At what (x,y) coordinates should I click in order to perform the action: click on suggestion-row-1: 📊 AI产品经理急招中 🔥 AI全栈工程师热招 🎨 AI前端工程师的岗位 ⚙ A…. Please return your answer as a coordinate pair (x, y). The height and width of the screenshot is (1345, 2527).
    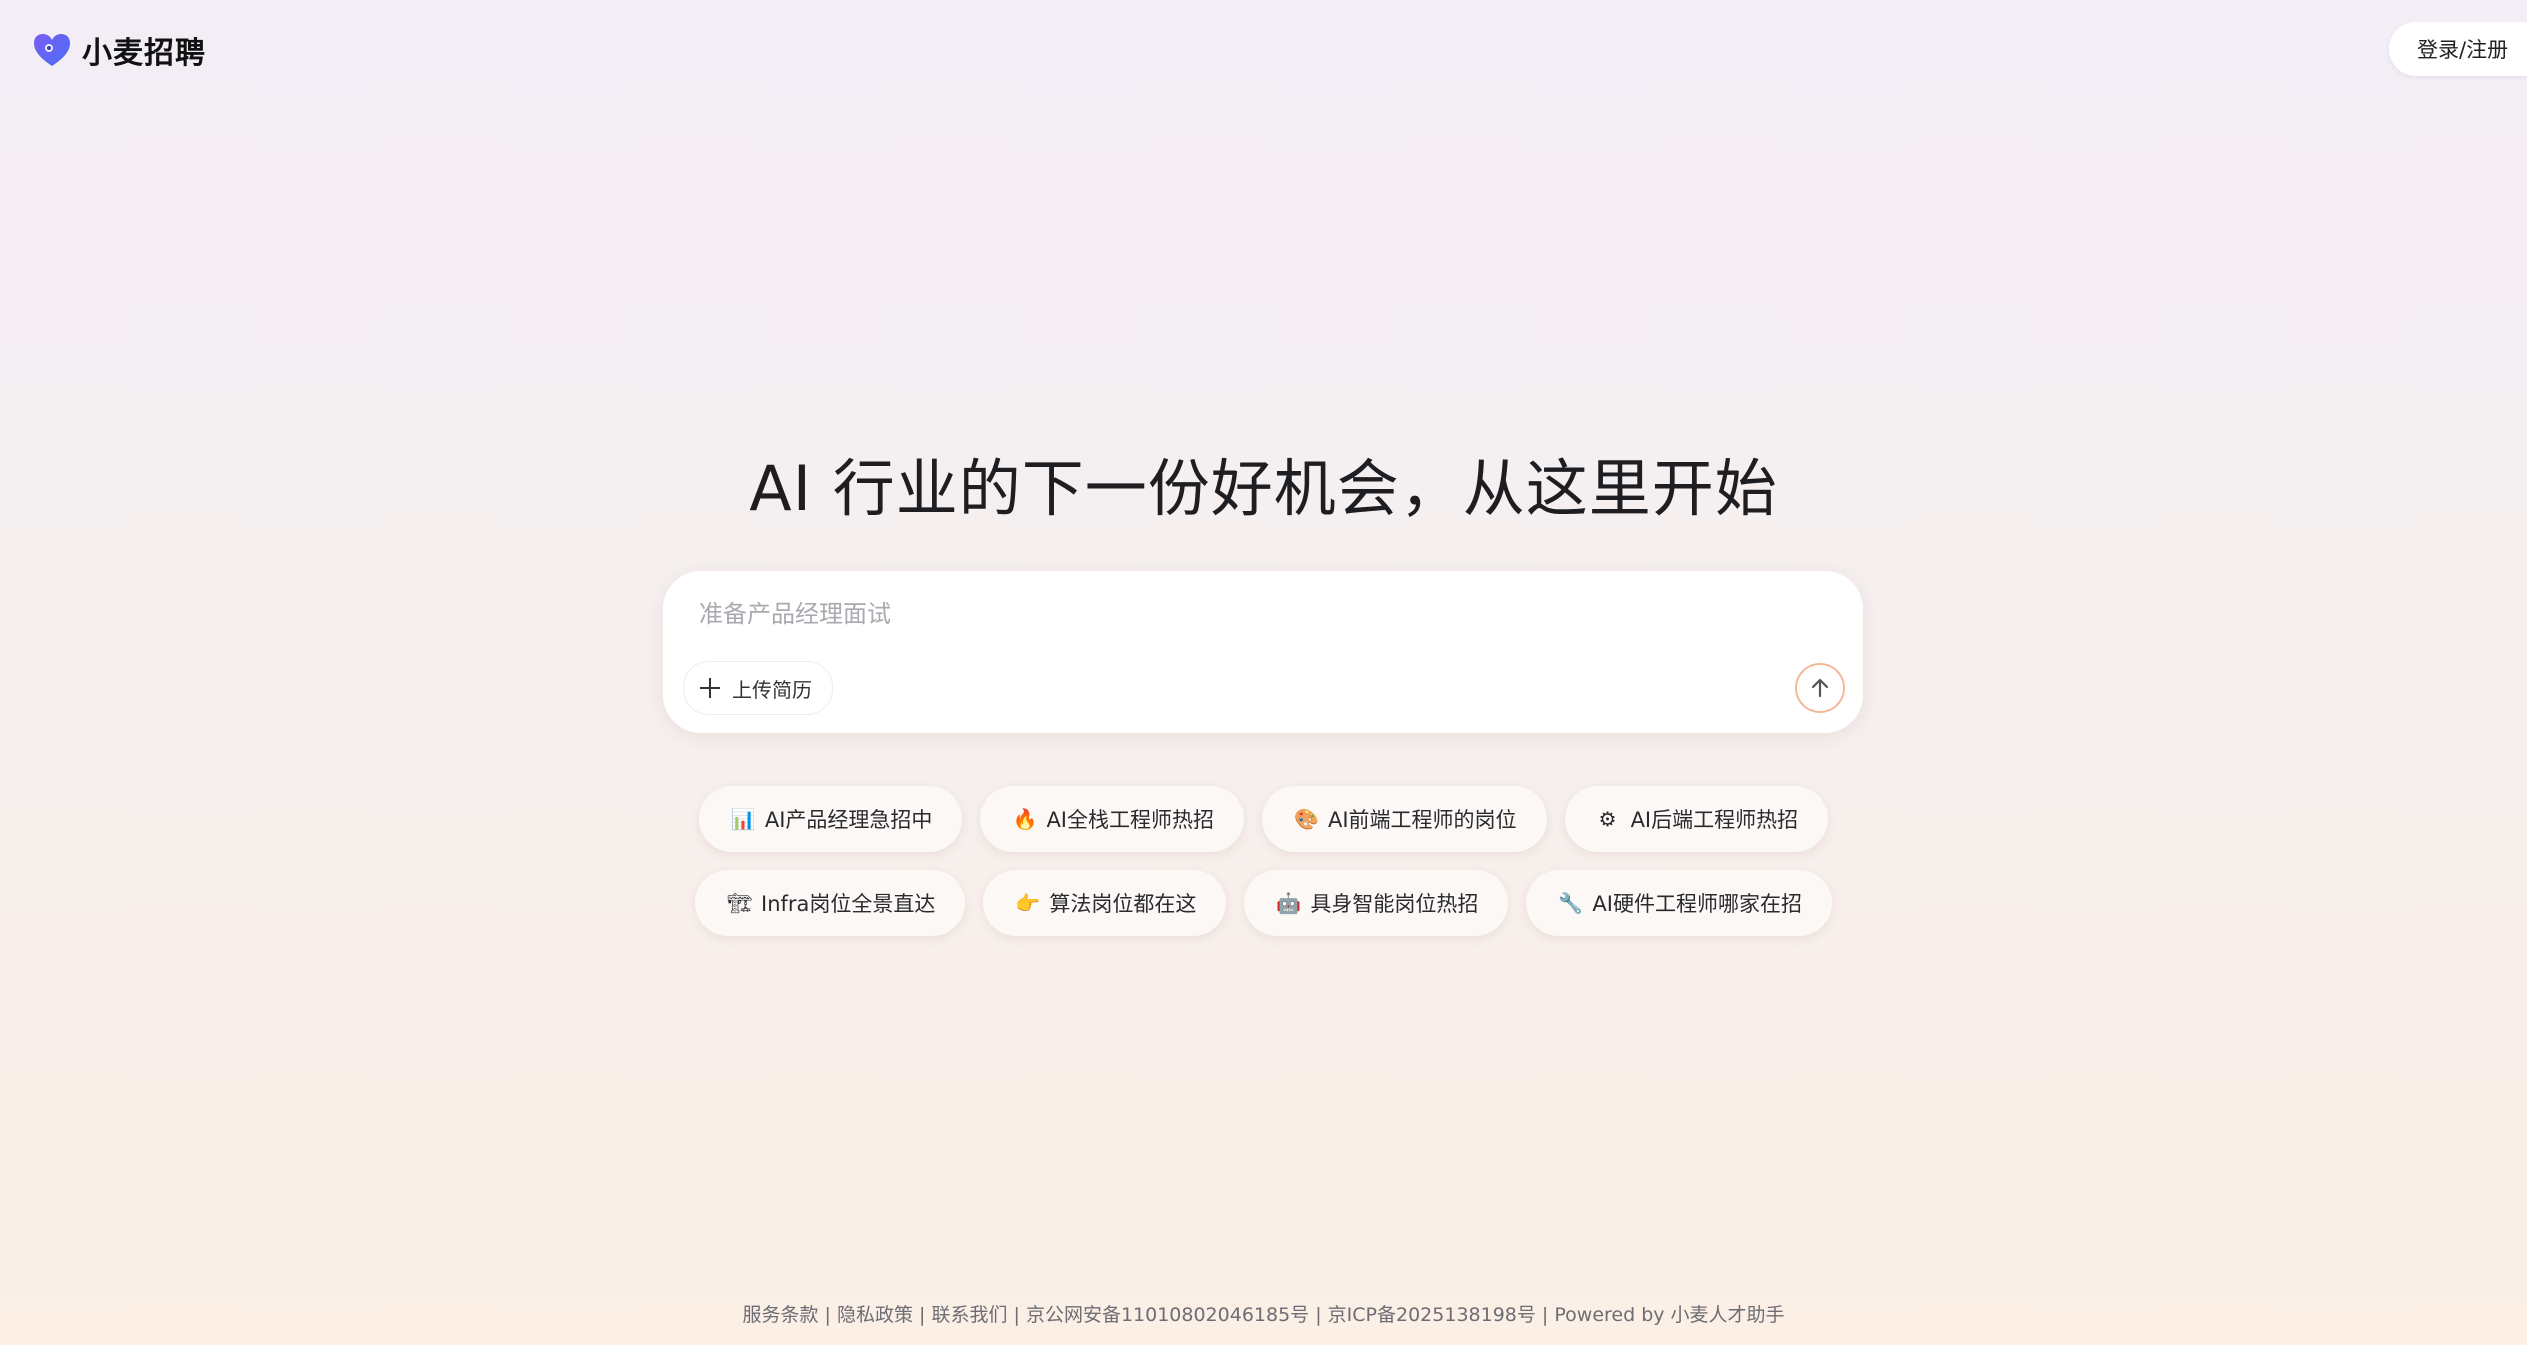
    Looking at the image, I should click on (1263, 819).